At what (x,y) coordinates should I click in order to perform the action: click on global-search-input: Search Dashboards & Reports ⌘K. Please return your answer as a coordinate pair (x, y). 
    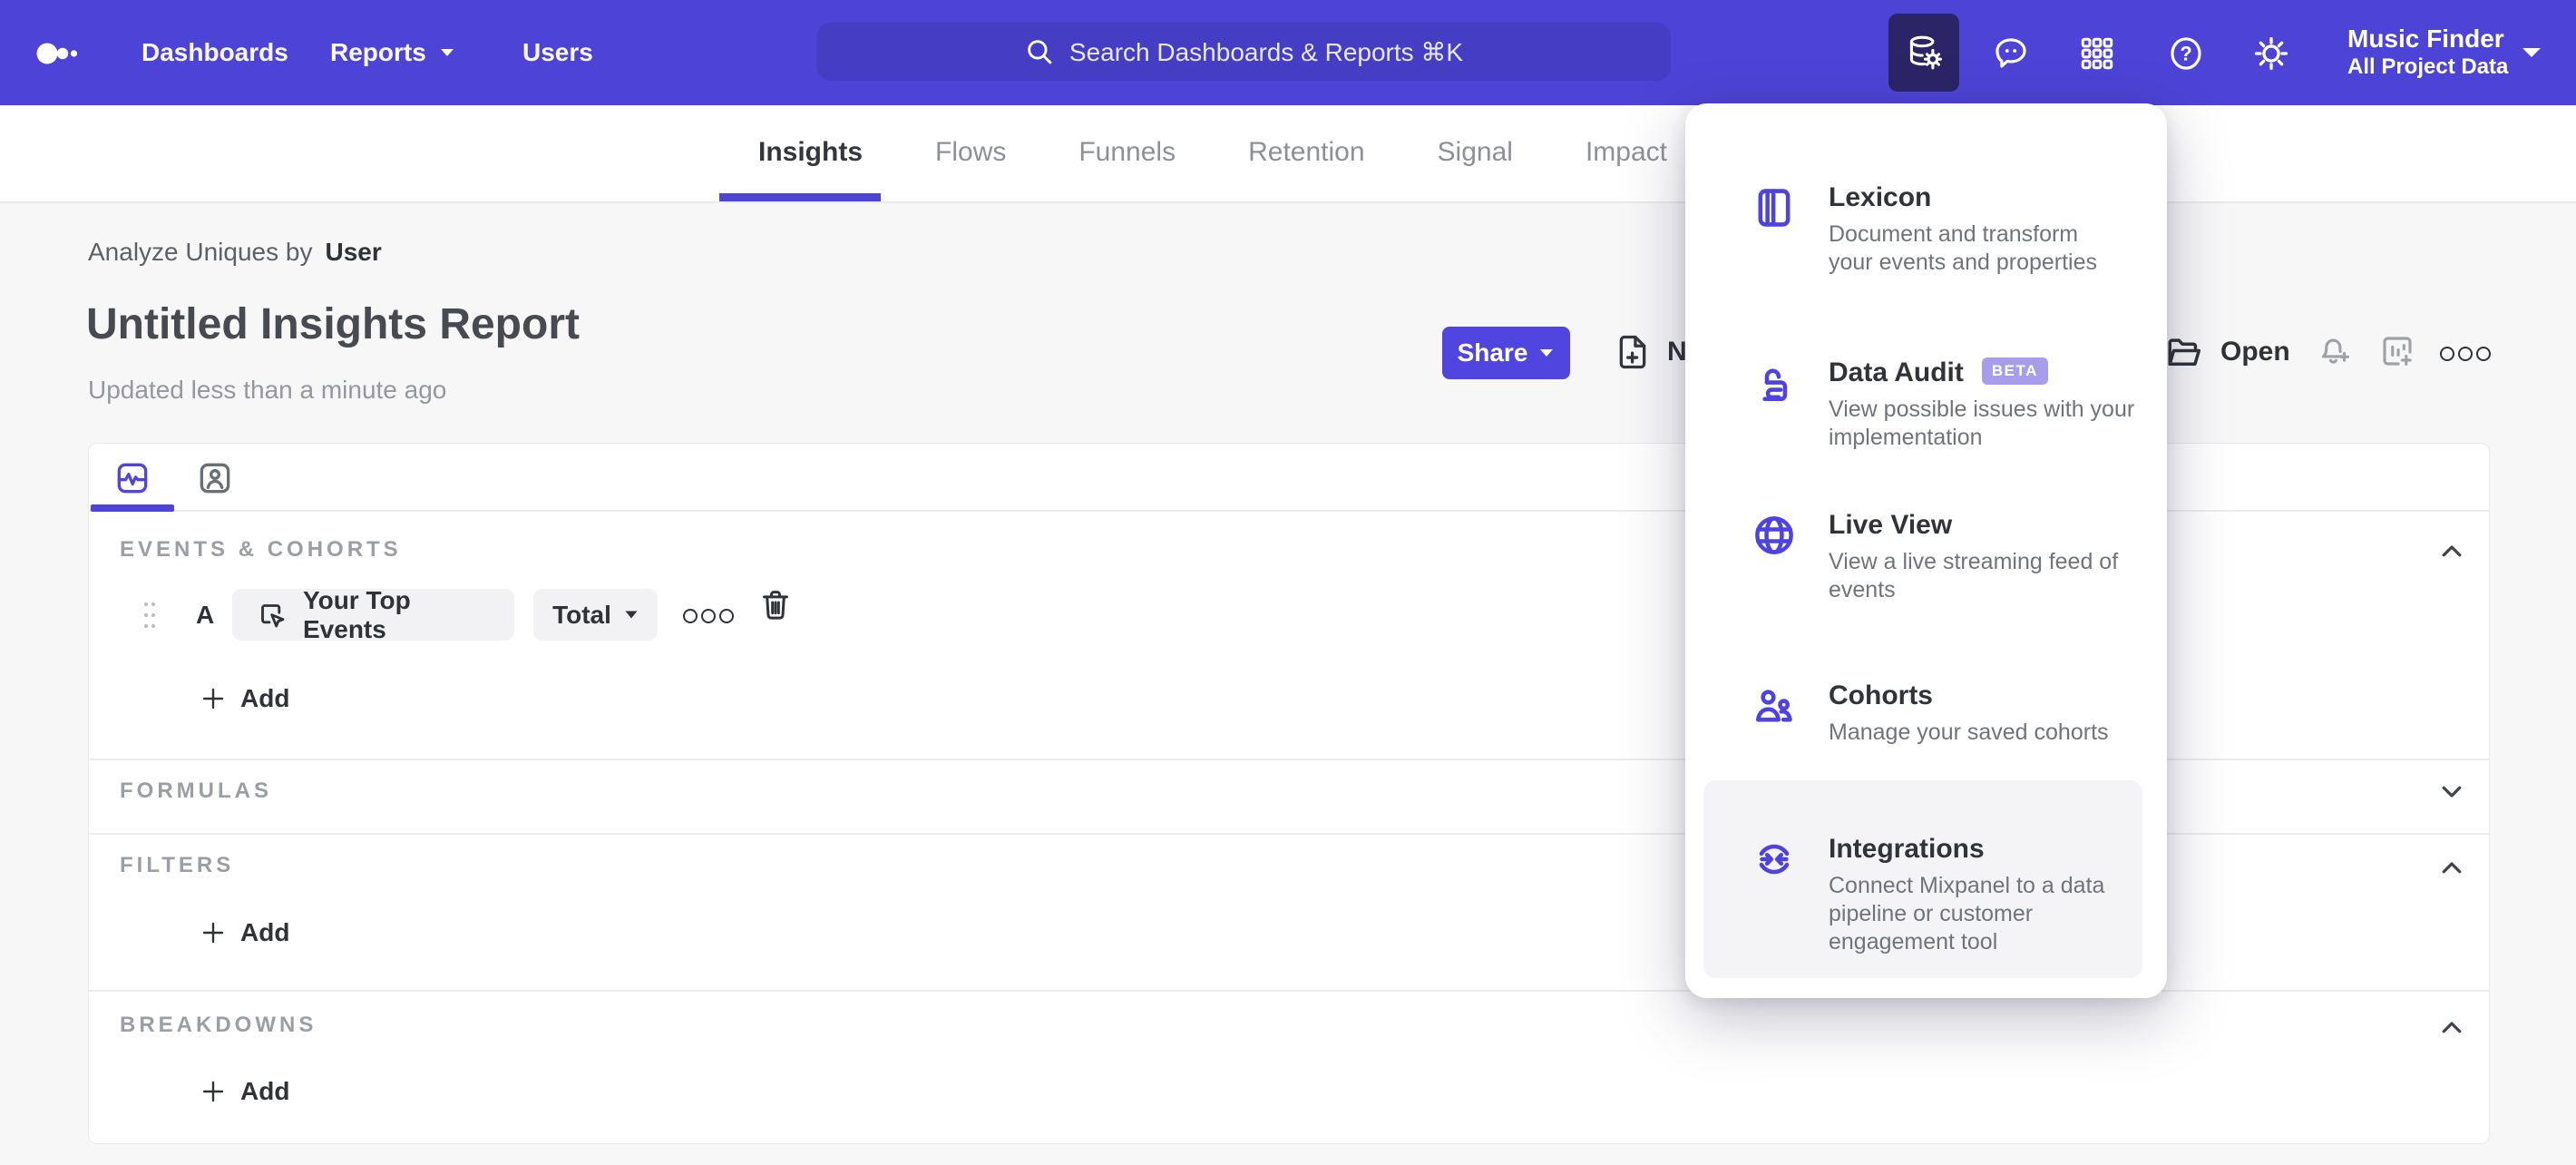
    Looking at the image, I should click on (1243, 52).